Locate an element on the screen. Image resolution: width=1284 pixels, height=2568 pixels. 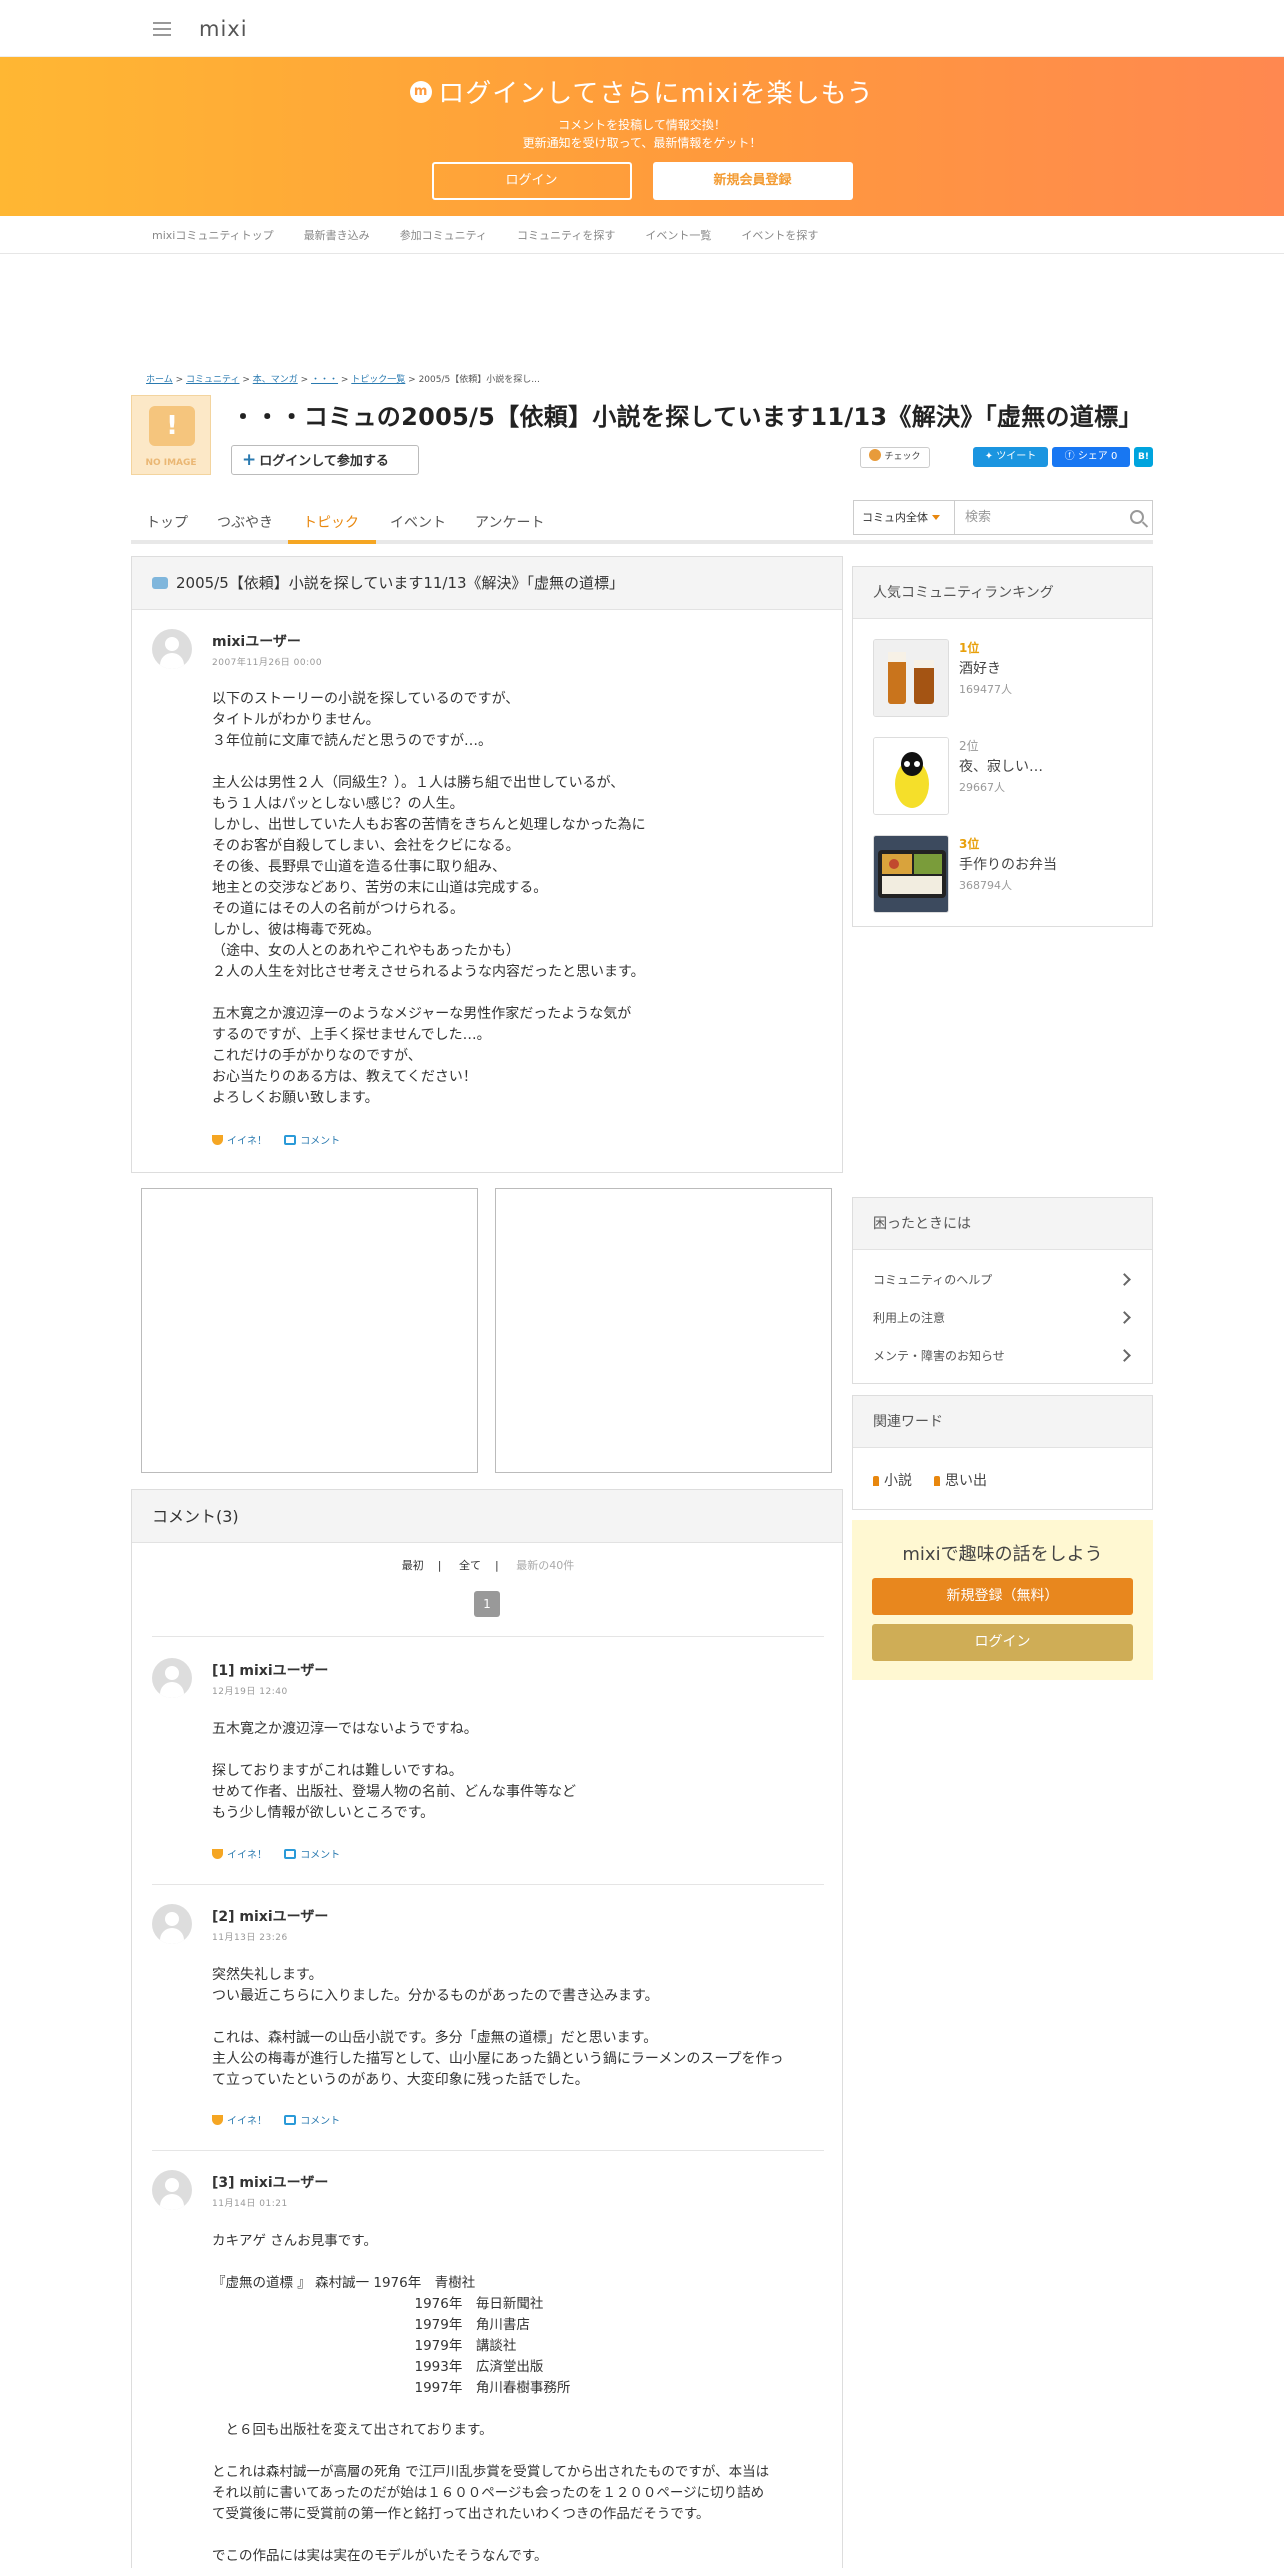
keyword-link: 思い出 is located at coordinates (960, 1480).